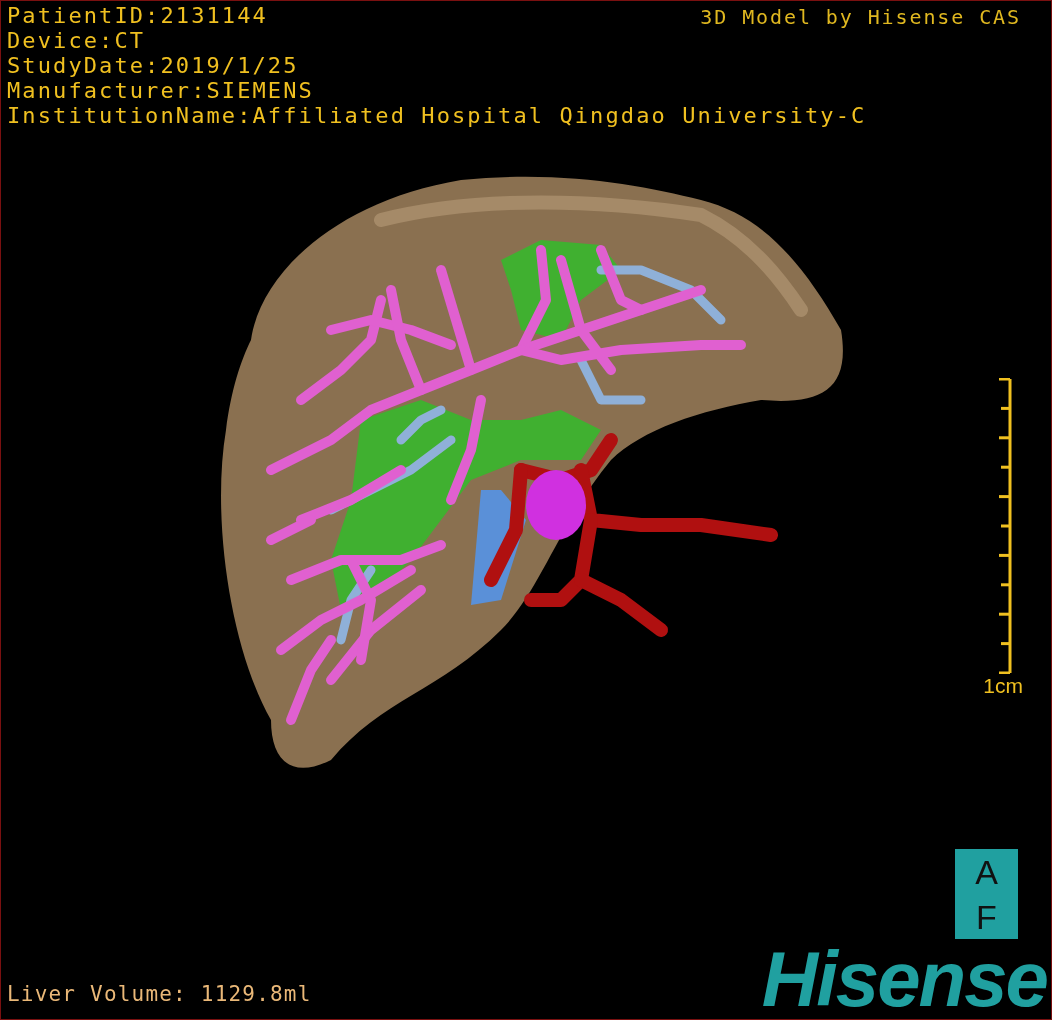 The image size is (1052, 1020). What do you see at coordinates (76, 40) in the screenshot?
I see `dicom-info-text: Device:CT` at bounding box center [76, 40].